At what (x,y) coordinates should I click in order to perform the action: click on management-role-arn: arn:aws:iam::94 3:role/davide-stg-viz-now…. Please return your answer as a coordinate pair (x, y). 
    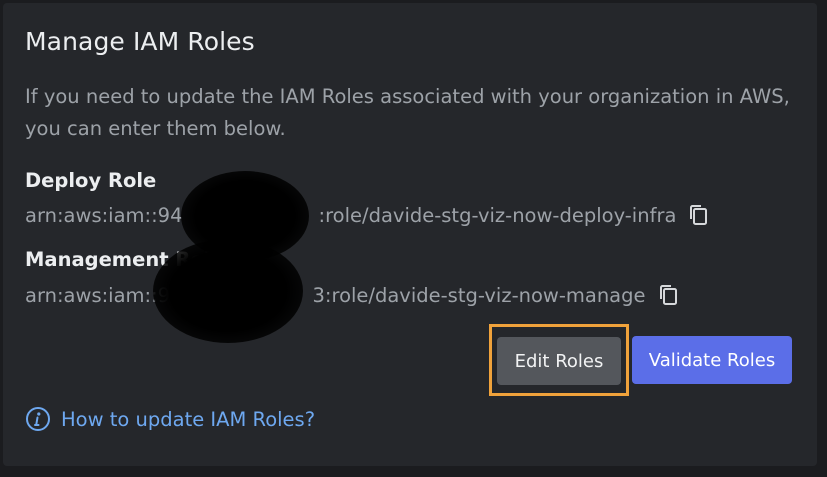
    Looking at the image, I should click on (352, 295).